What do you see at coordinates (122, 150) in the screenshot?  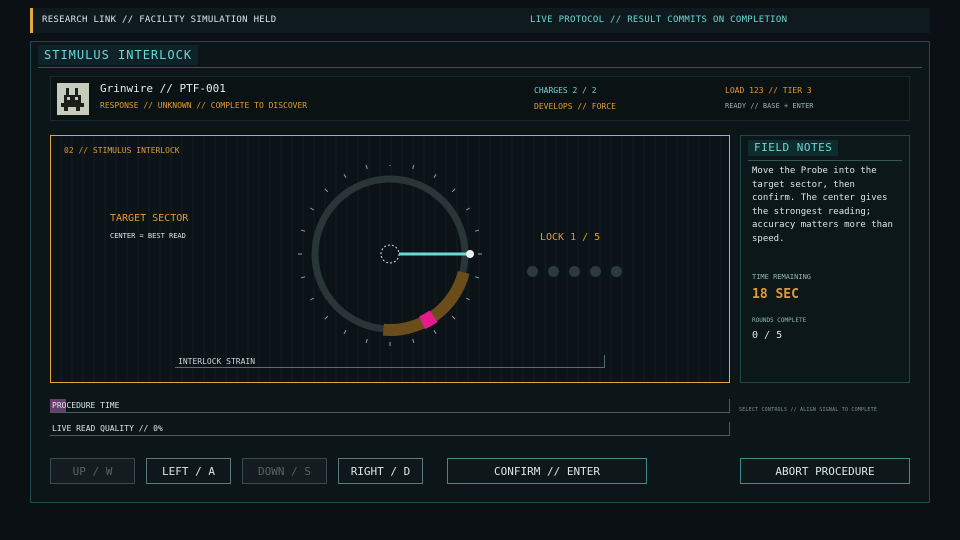 I see `arena-title: 02 // STIMULUS INTERLOCK` at bounding box center [122, 150].